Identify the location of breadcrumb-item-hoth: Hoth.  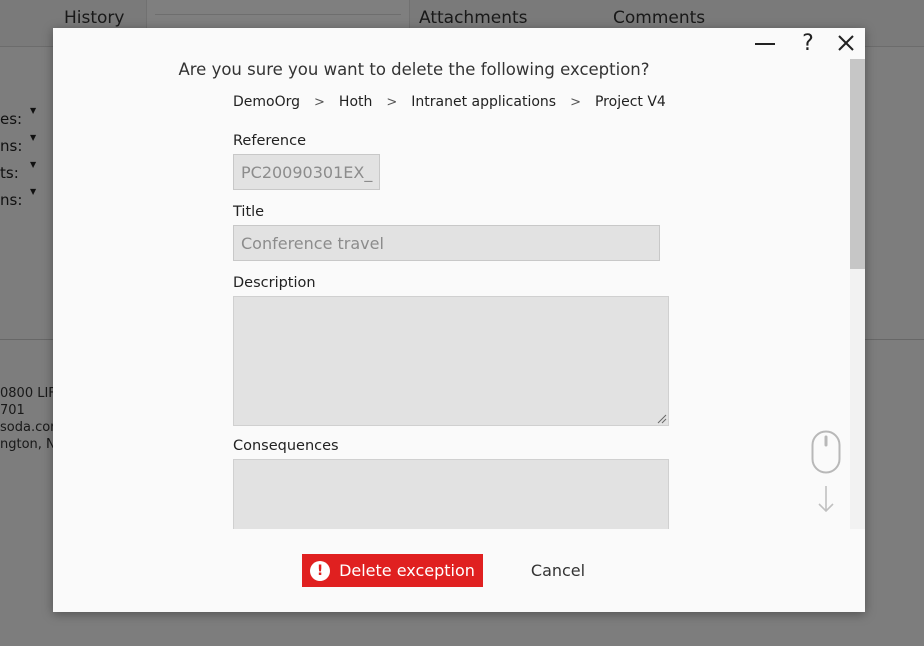
(355, 102).